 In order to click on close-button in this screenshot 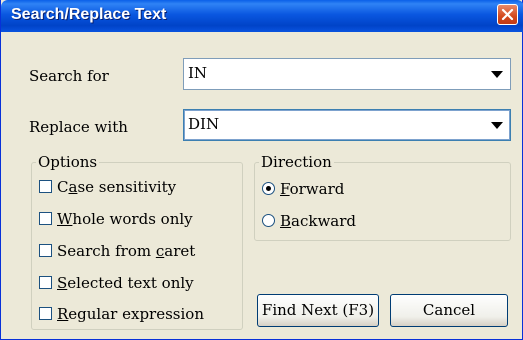, I will do `click(507, 14)`.